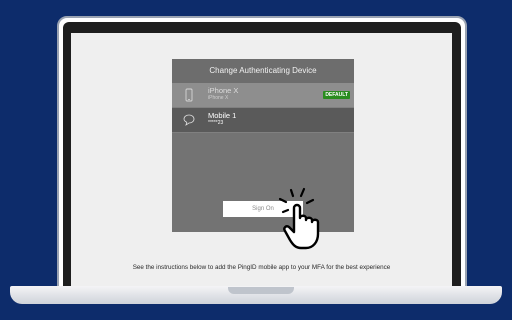  What do you see at coordinates (263, 71) in the screenshot?
I see `dialog-title: Change Authenticating Device` at bounding box center [263, 71].